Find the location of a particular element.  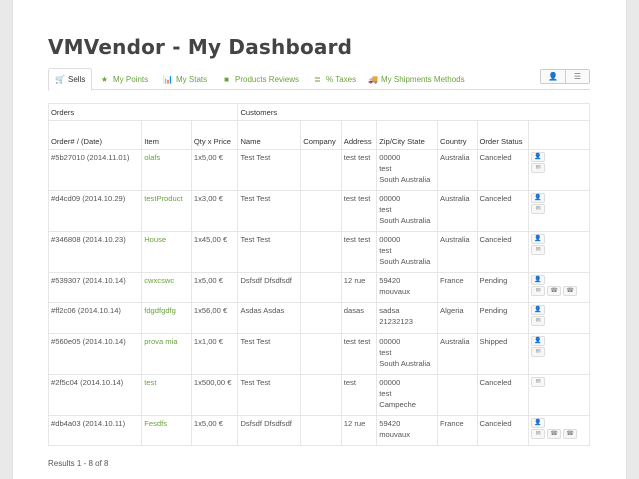

col-company: Company is located at coordinates (321, 135).